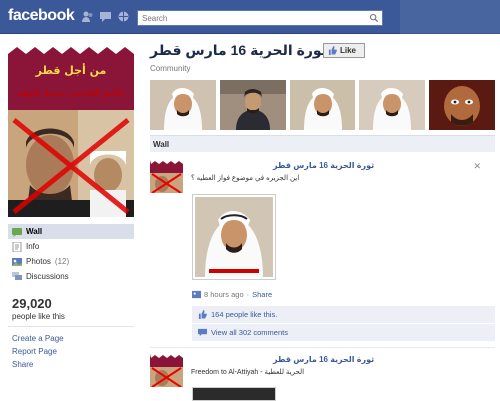 This screenshot has width=500, height=401. I want to click on nav-wall-label: Wall, so click(34, 231).